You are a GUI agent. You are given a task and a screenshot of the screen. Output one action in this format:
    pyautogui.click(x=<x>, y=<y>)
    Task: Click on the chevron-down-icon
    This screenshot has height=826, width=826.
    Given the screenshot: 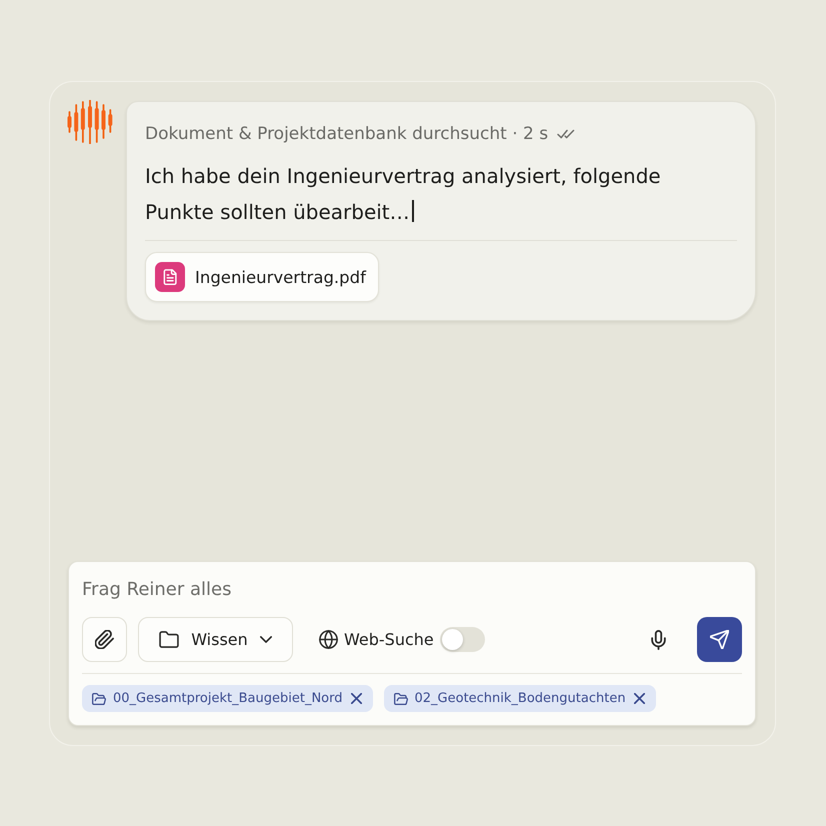 What is the action you would take?
    pyautogui.click(x=266, y=639)
    